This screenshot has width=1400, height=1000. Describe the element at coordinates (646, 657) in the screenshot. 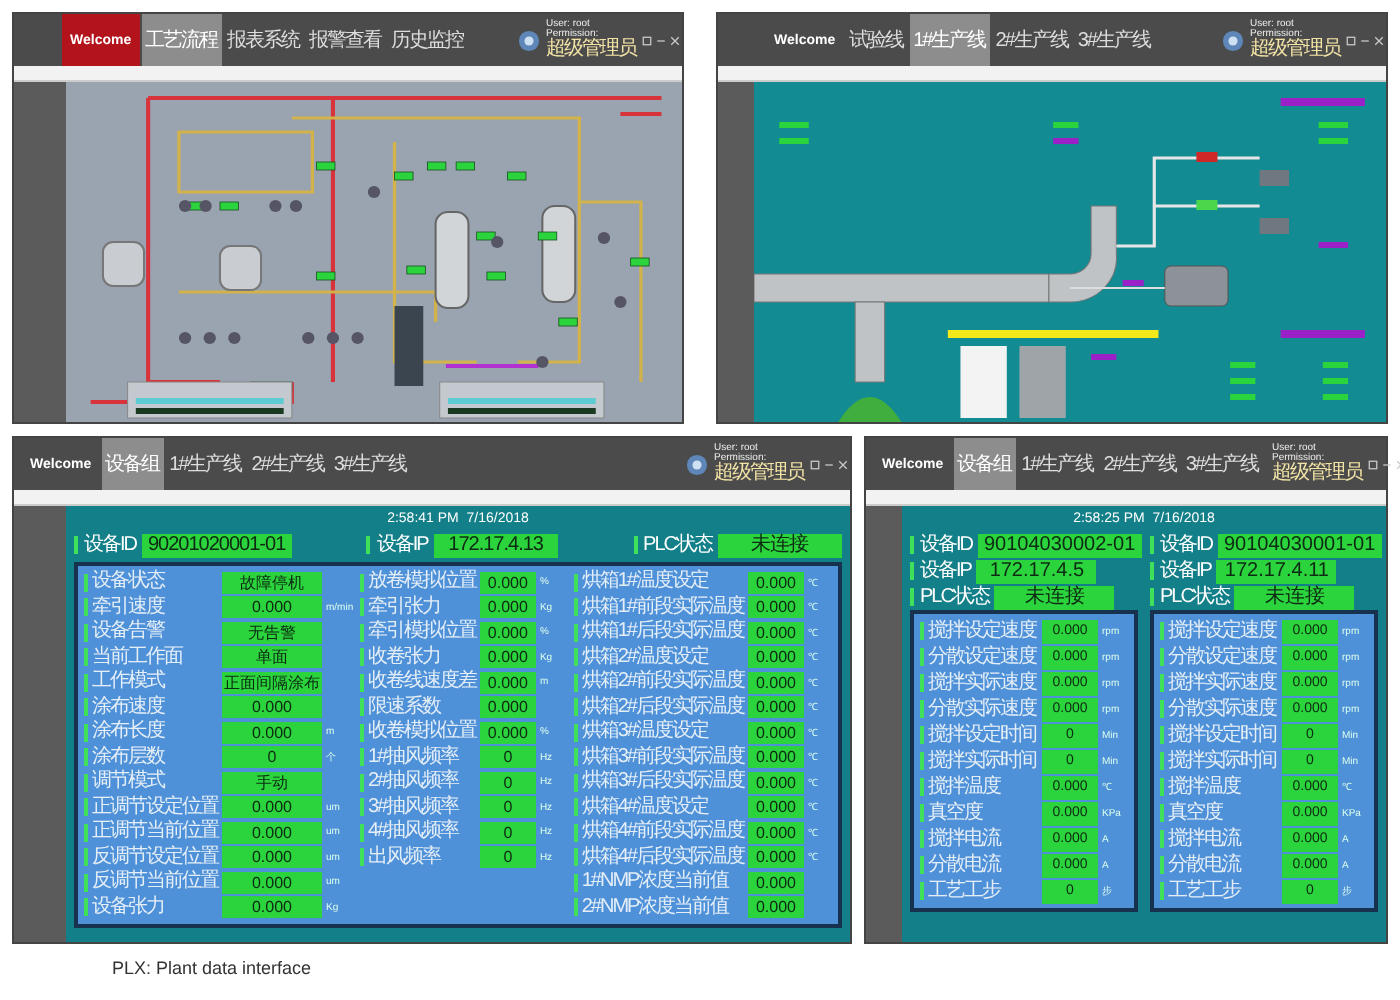

I see `field-label: 烘箱2#温度设定` at that location.